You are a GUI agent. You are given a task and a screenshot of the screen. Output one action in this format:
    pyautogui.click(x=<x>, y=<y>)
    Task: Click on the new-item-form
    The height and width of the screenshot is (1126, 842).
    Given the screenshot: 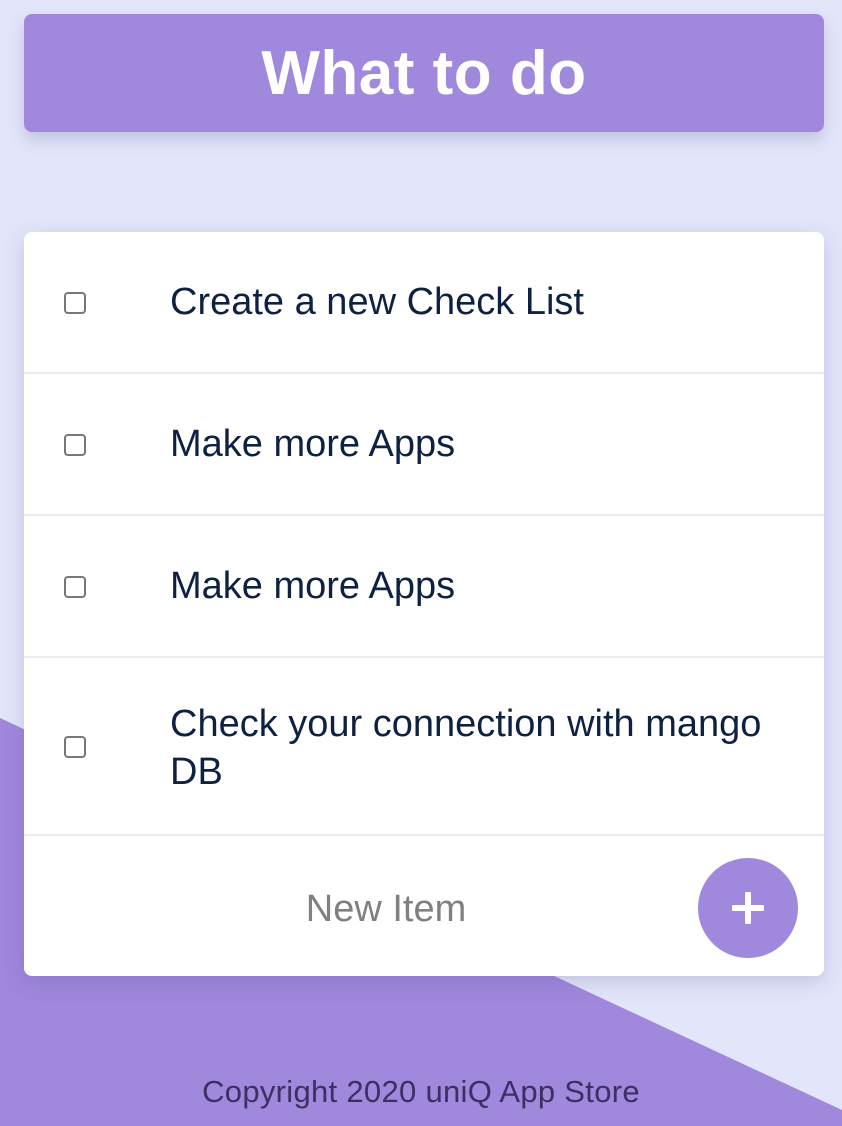 What is the action you would take?
    pyautogui.click(x=424, y=906)
    